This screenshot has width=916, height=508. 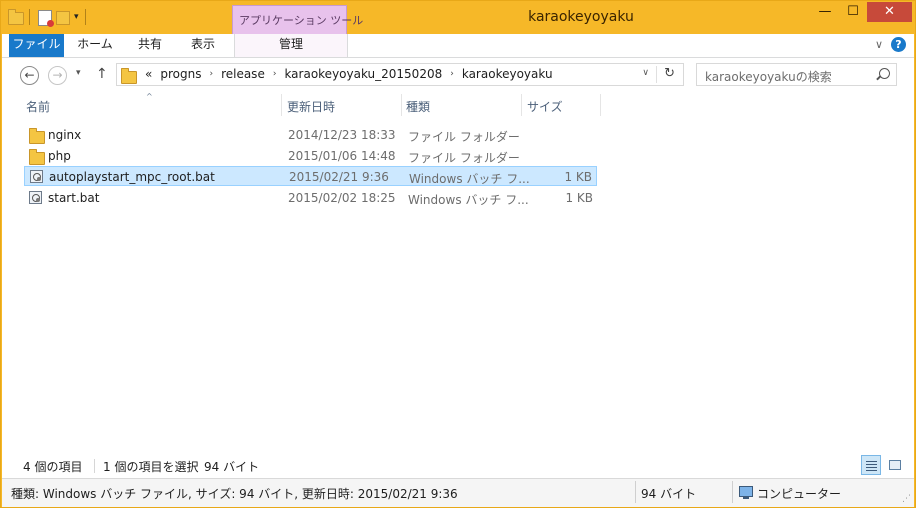 What do you see at coordinates (95, 45) in the screenshot?
I see `tab-home: ホーム` at bounding box center [95, 45].